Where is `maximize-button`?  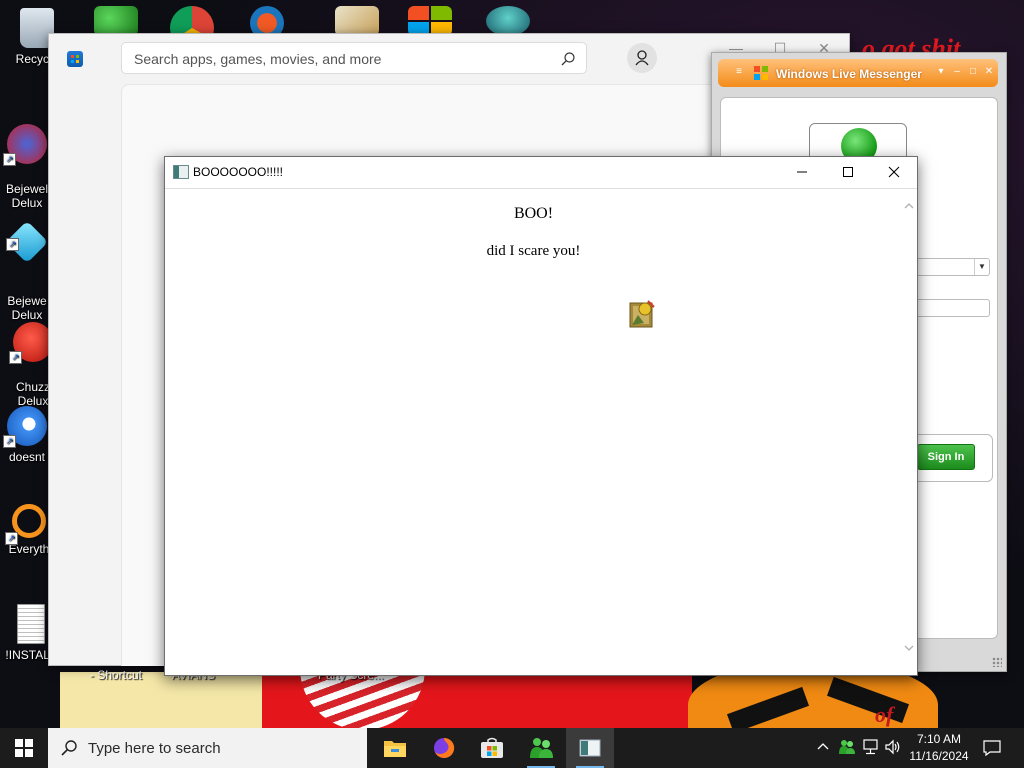 maximize-button is located at coordinates (848, 172).